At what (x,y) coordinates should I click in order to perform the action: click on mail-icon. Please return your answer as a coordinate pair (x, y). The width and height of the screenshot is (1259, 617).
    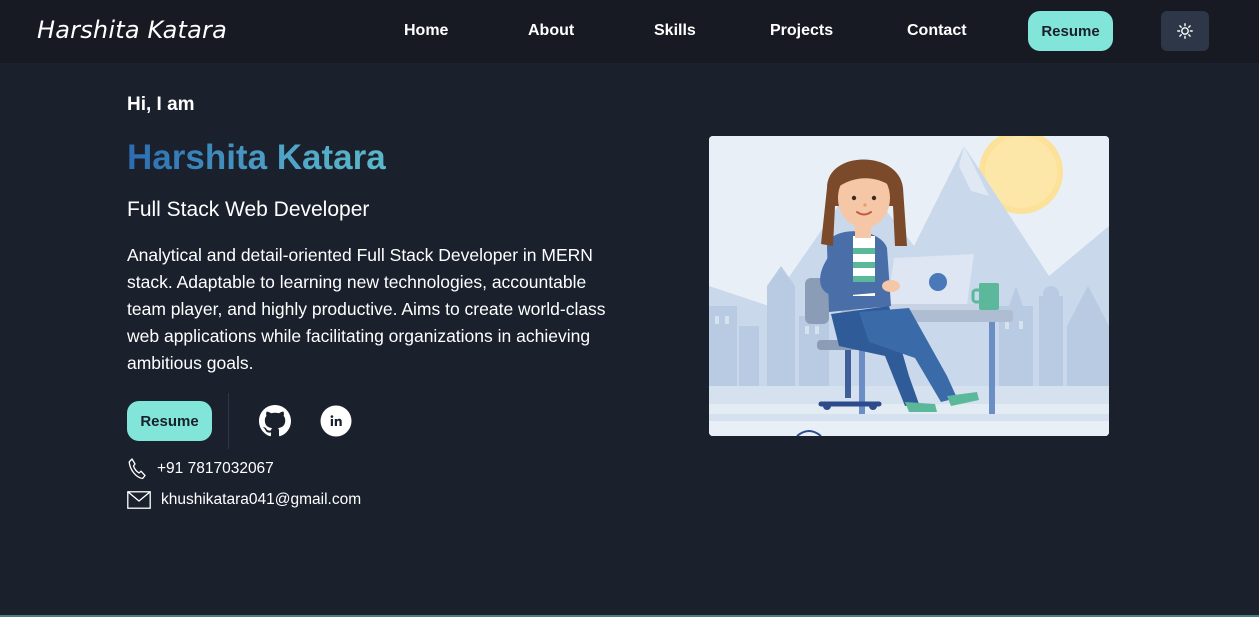
    Looking at the image, I should click on (139, 500).